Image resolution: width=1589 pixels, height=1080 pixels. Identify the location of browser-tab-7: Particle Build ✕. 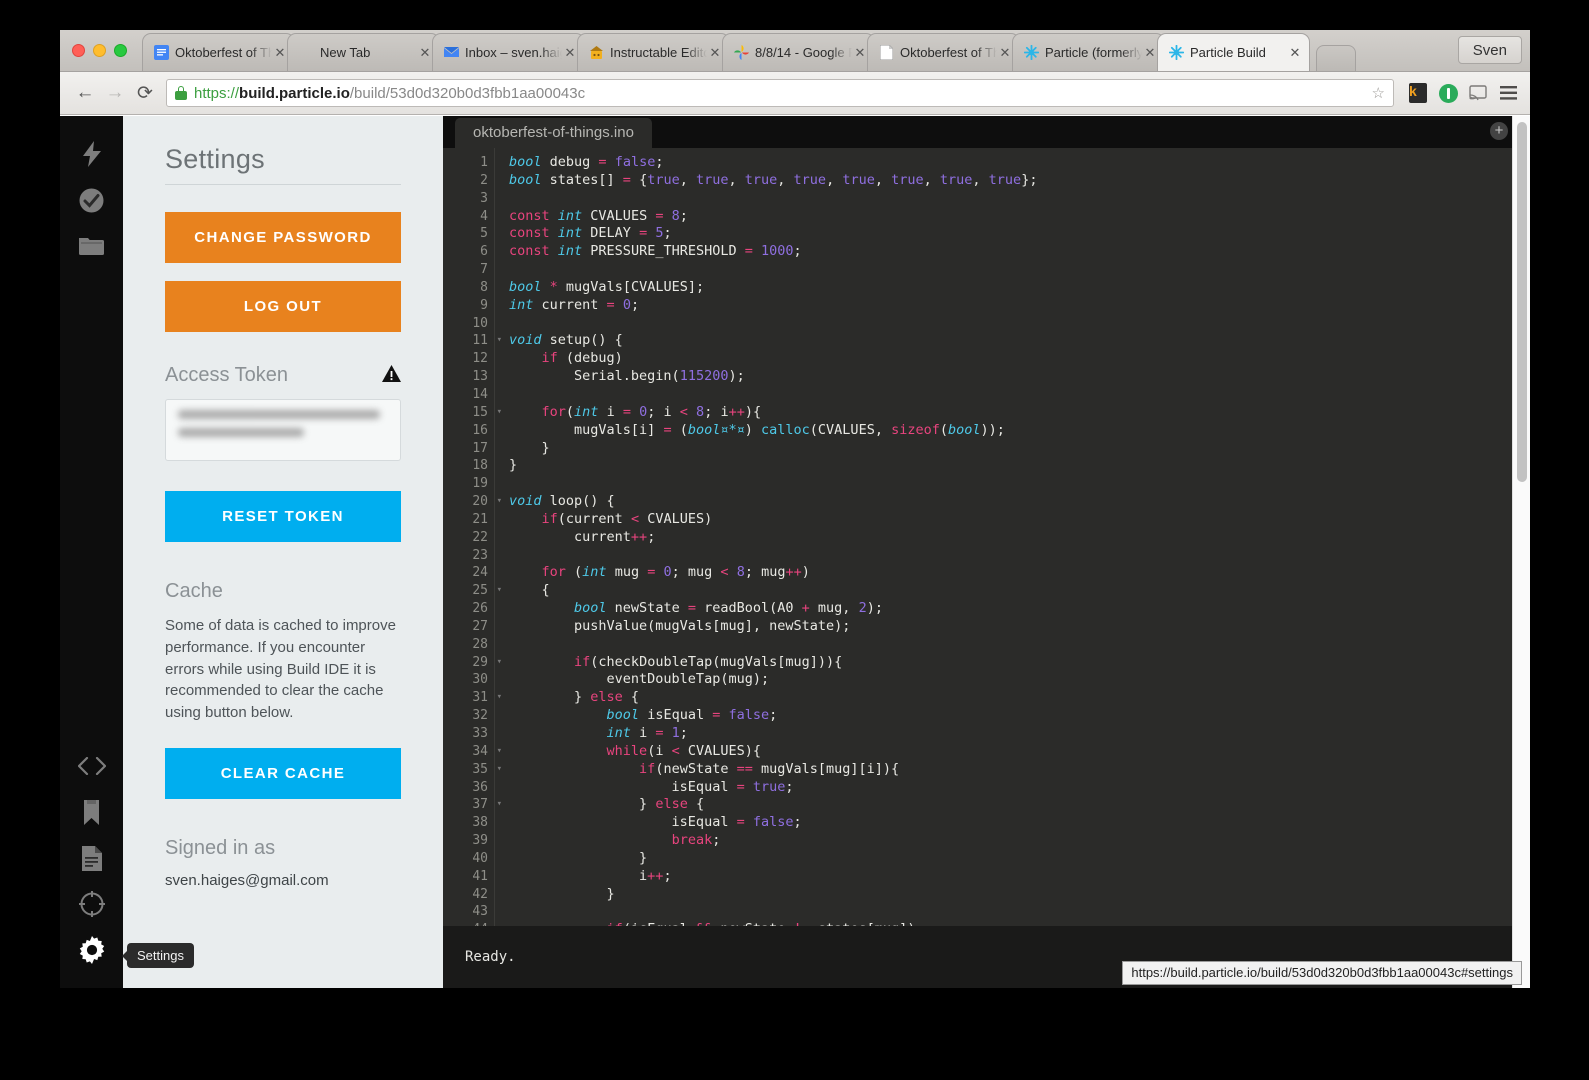
(1233, 52).